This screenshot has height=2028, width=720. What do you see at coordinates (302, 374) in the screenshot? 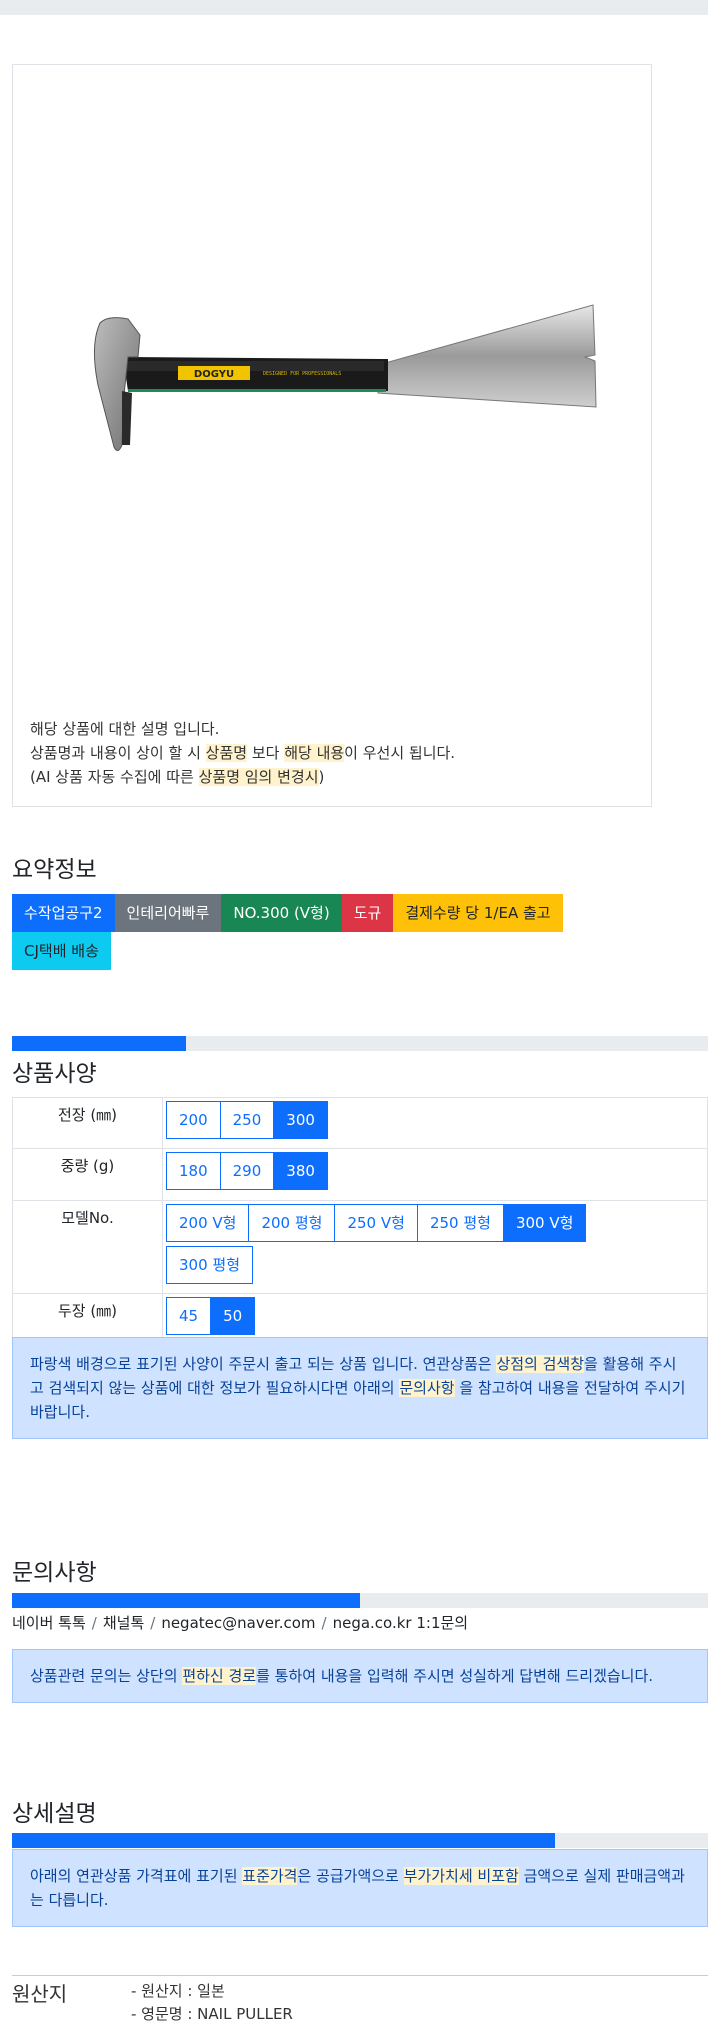
I see `svg-text: DESIGNED FOR PROFESSIONALS` at bounding box center [302, 374].